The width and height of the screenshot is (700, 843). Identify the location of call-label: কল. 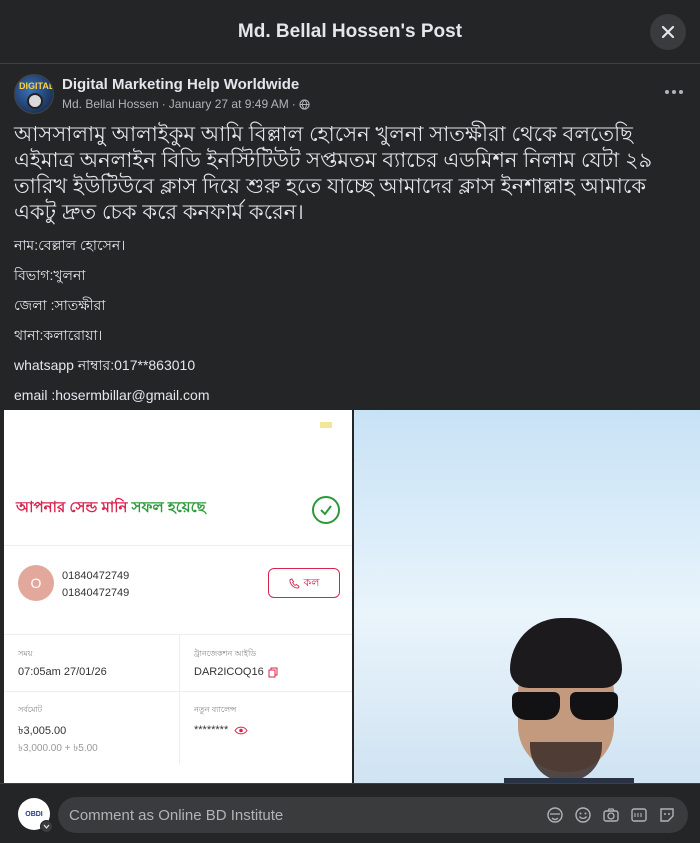
(311, 582).